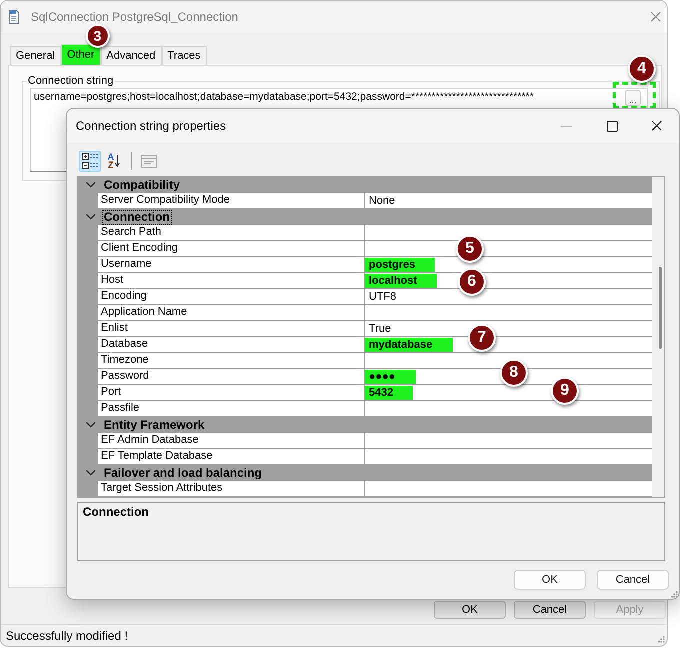  Describe the element at coordinates (36, 55) in the screenshot. I see `tab: General` at that location.